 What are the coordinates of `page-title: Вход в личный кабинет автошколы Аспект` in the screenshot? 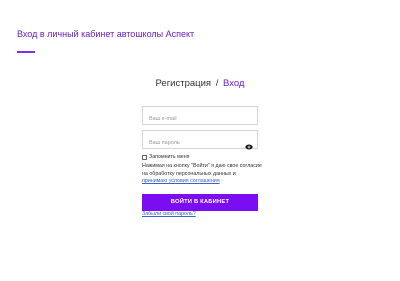 It's located at (106, 34).